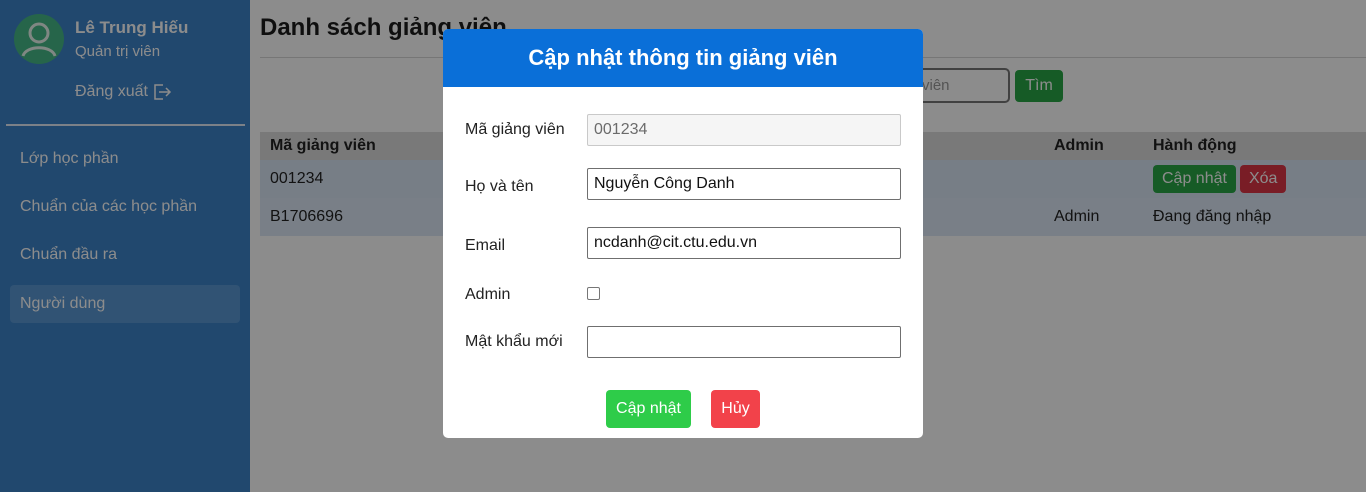 Image resolution: width=1366 pixels, height=492 pixels. What do you see at coordinates (683, 58) in the screenshot?
I see `modal-title: Cập nhật thông tin giảng viên` at bounding box center [683, 58].